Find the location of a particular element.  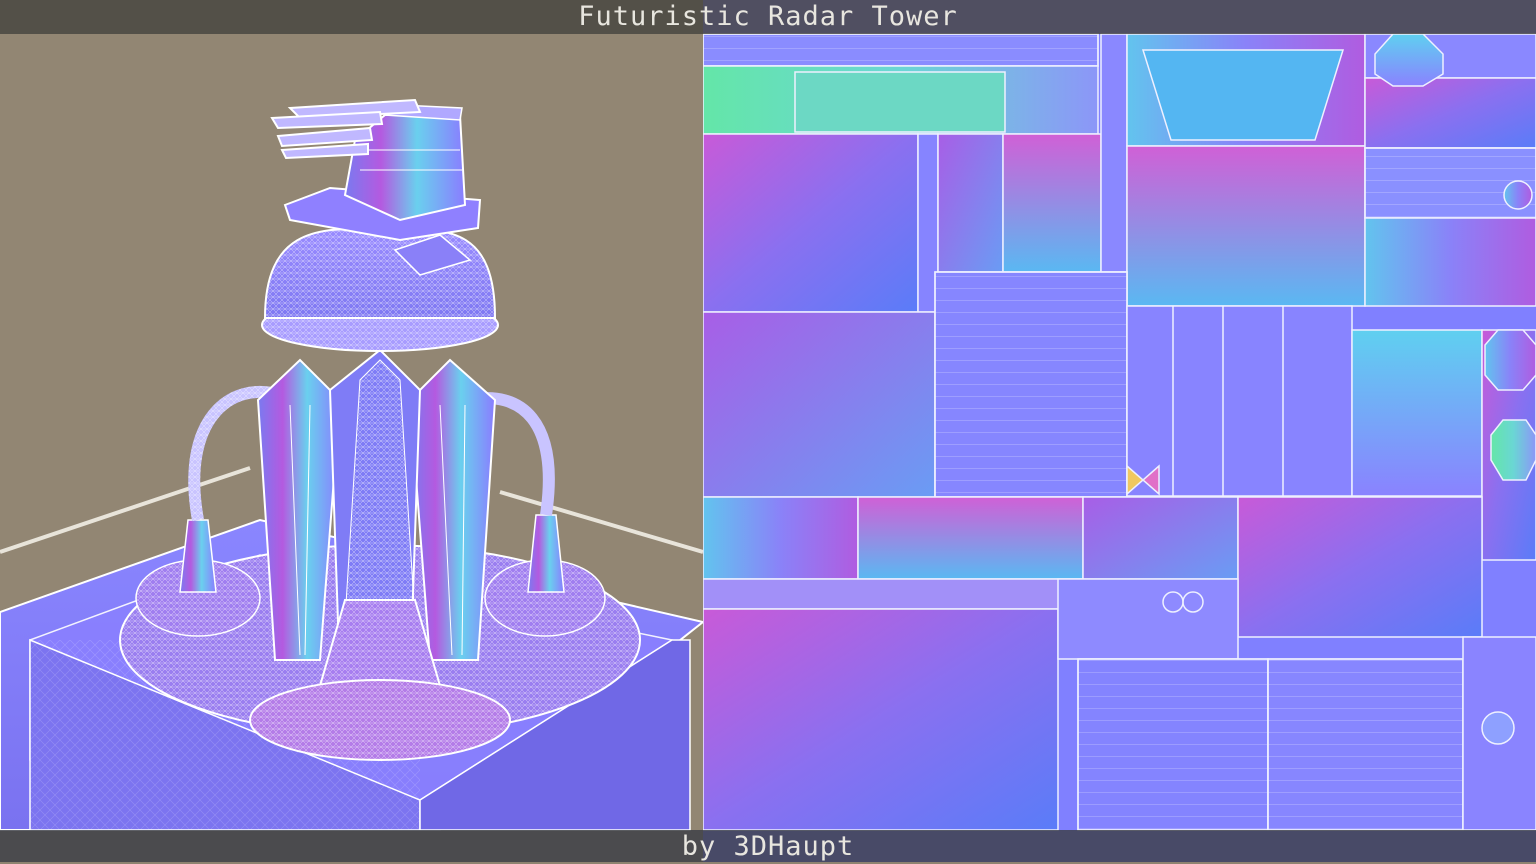

footer-bar: by 3DHaupt is located at coordinates (768, 846).